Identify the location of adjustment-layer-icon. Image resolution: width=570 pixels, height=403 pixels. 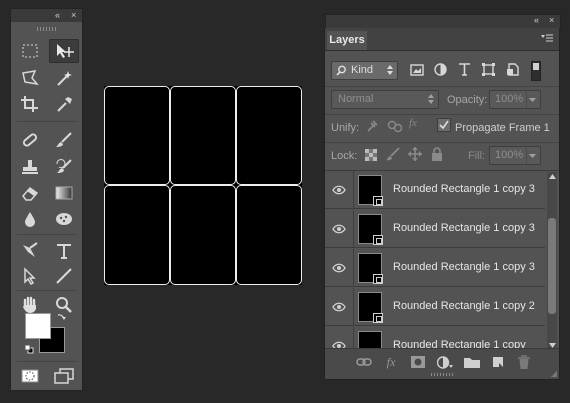
(445, 362).